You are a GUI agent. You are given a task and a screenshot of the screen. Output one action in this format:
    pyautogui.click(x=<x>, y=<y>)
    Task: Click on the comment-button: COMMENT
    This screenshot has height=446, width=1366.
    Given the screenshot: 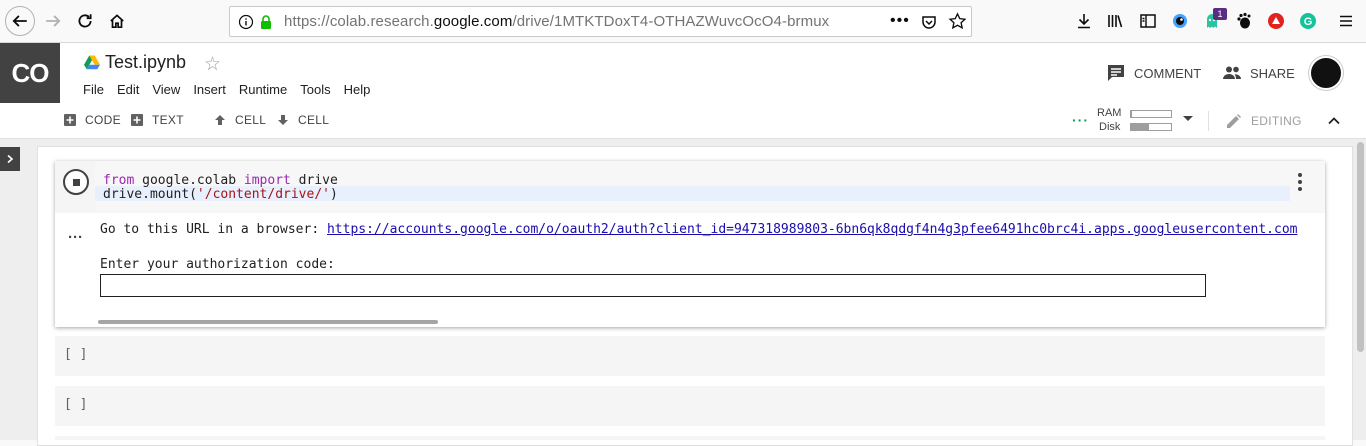 What is the action you would take?
    pyautogui.click(x=1153, y=73)
    